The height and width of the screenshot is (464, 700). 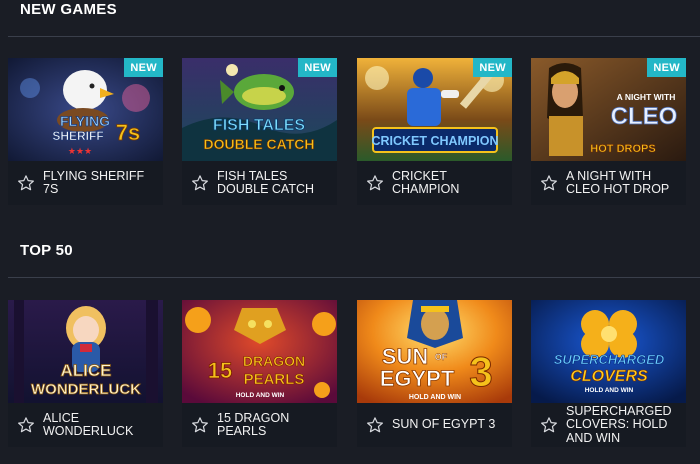 What do you see at coordinates (86, 370) in the screenshot?
I see `logo-text: ALICE` at bounding box center [86, 370].